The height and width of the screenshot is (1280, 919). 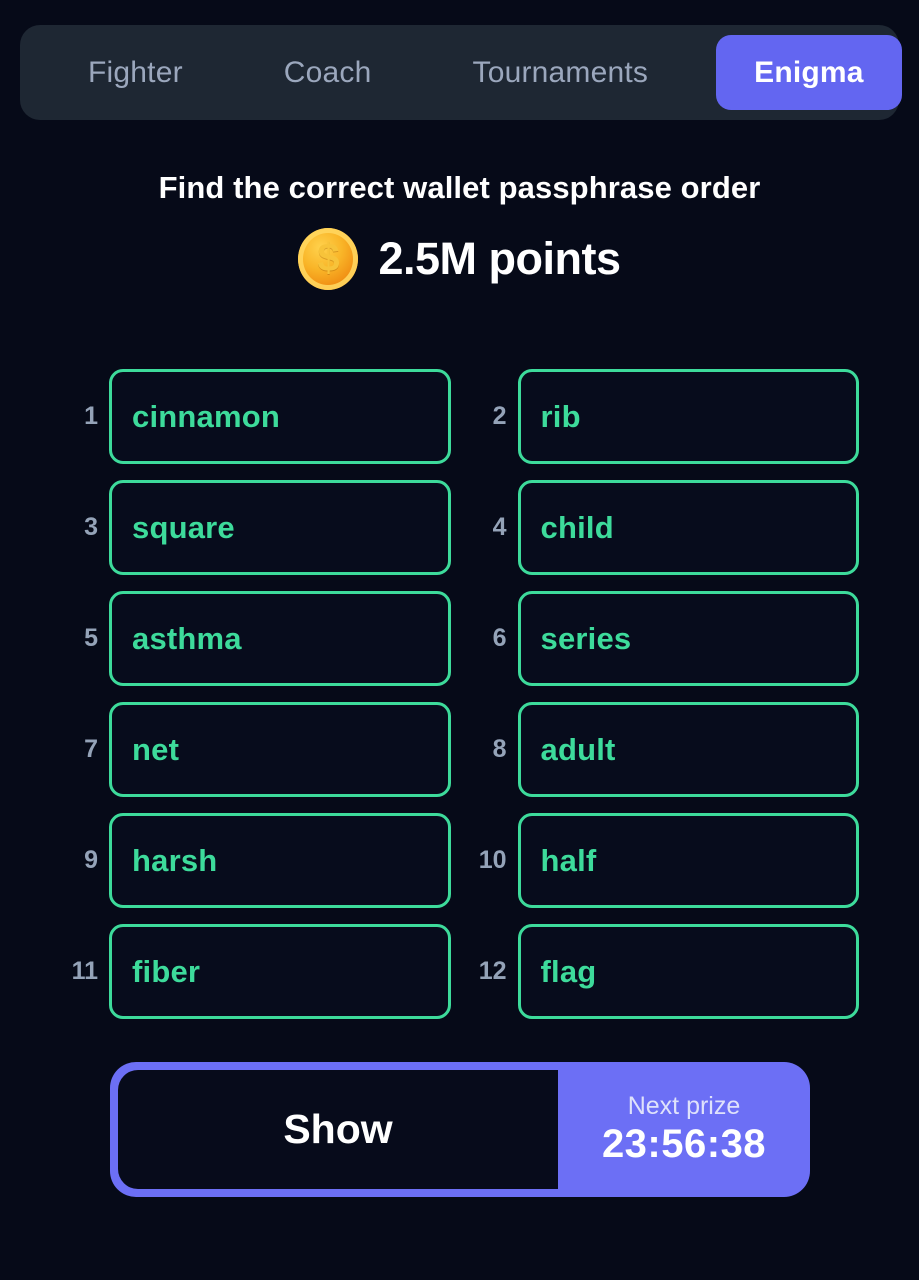 What do you see at coordinates (684, 1144) in the screenshot?
I see `next-prize-countdown: 23:56:38` at bounding box center [684, 1144].